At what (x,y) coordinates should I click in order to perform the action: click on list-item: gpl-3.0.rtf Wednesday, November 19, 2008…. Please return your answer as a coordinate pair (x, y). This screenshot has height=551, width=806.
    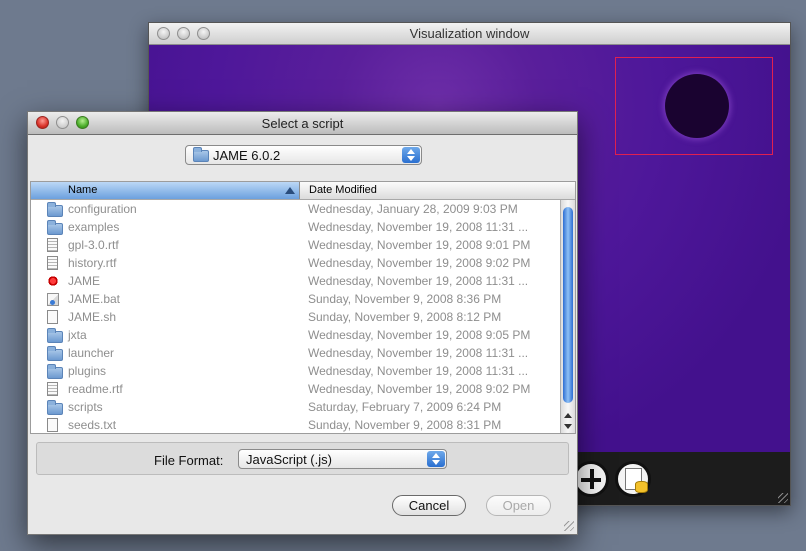
    Looking at the image, I should click on (296, 245).